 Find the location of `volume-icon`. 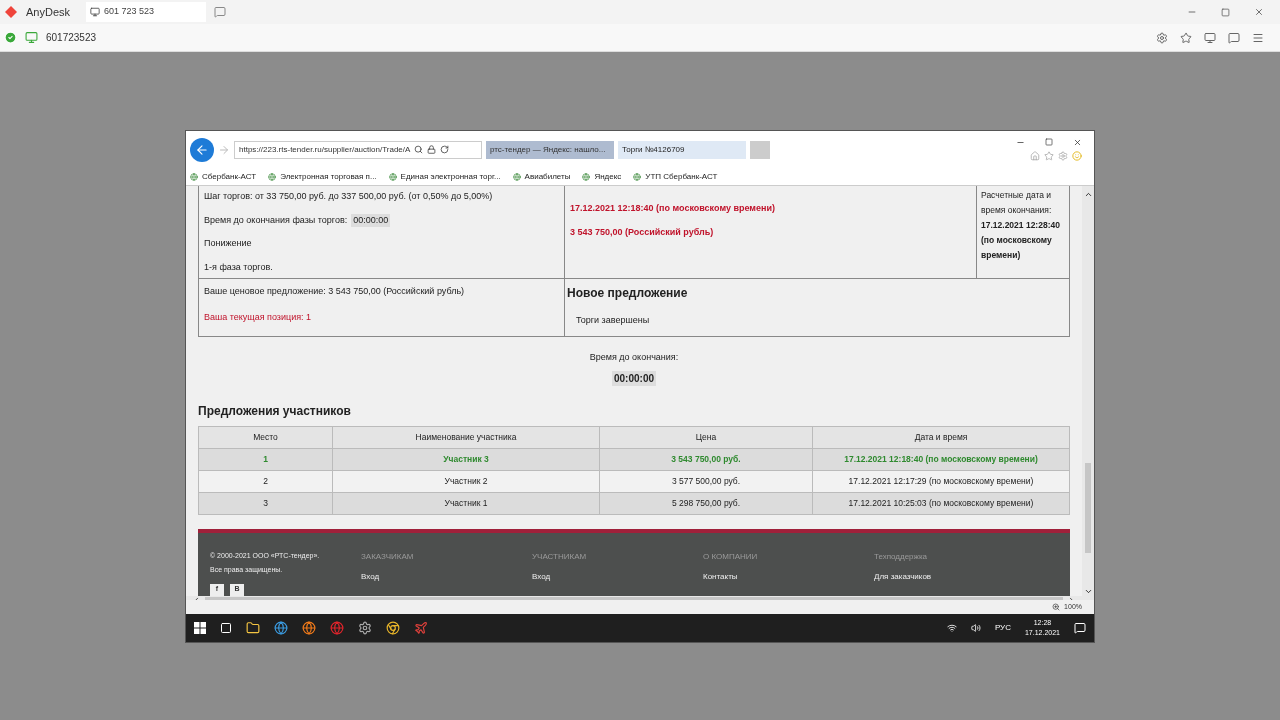

volume-icon is located at coordinates (975, 628).